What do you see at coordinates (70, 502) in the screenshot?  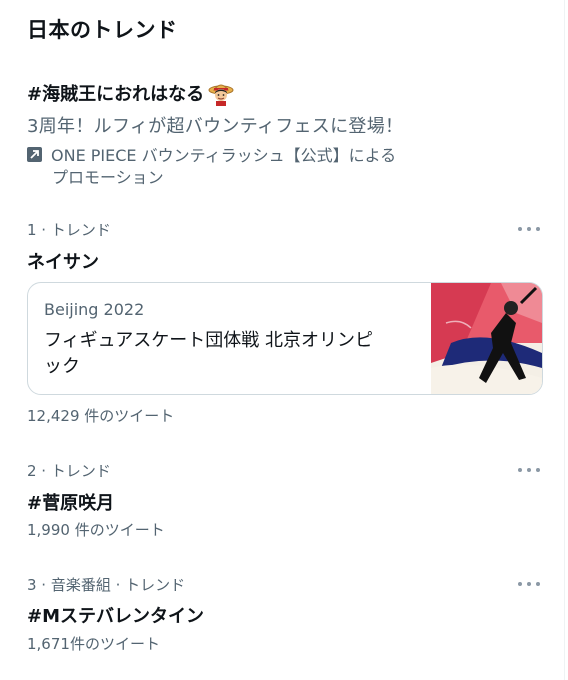 I see `trend-name: #菅原咲月` at bounding box center [70, 502].